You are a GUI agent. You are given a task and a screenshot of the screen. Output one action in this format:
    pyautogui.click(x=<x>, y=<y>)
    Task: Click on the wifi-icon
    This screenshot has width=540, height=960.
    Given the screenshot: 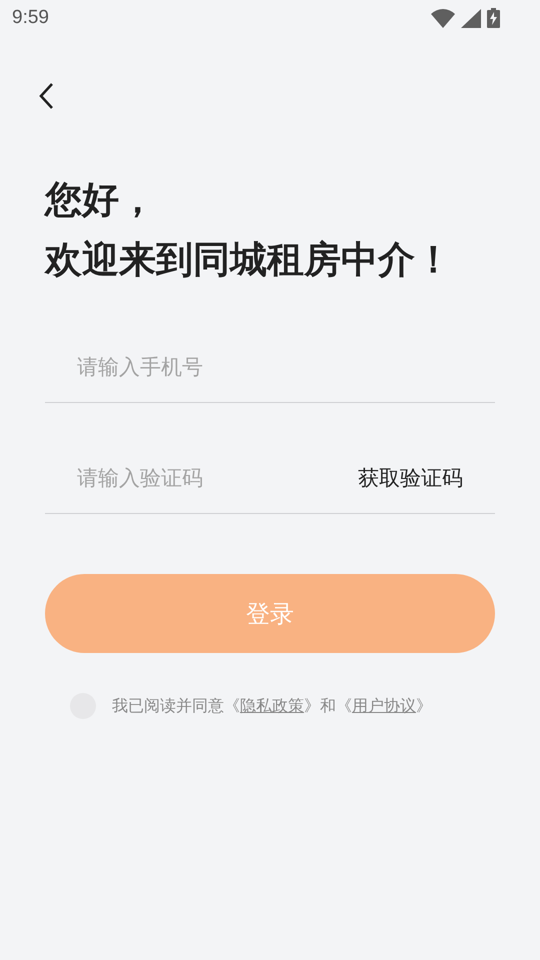 What is the action you would take?
    pyautogui.click(x=443, y=18)
    